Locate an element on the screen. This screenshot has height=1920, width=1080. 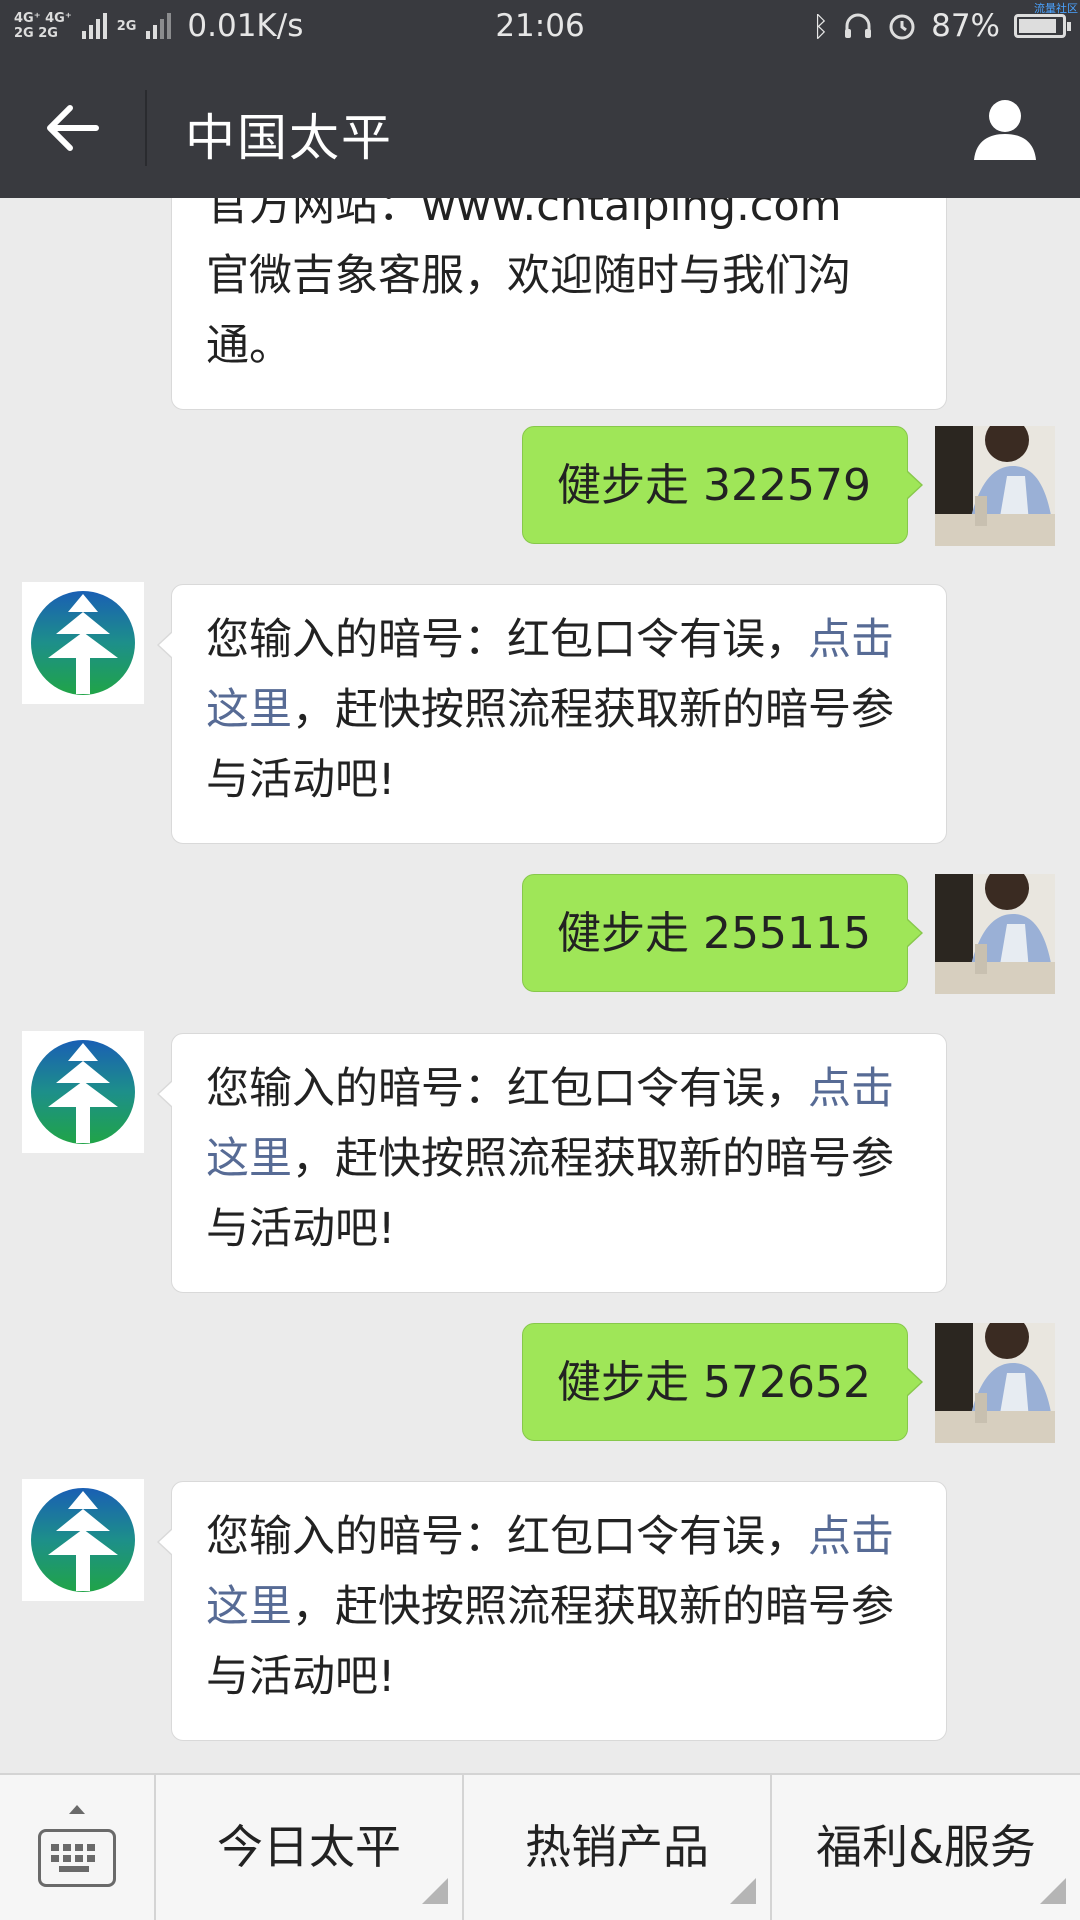
message-text: 健步走 572652 is located at coordinates (714, 1382).